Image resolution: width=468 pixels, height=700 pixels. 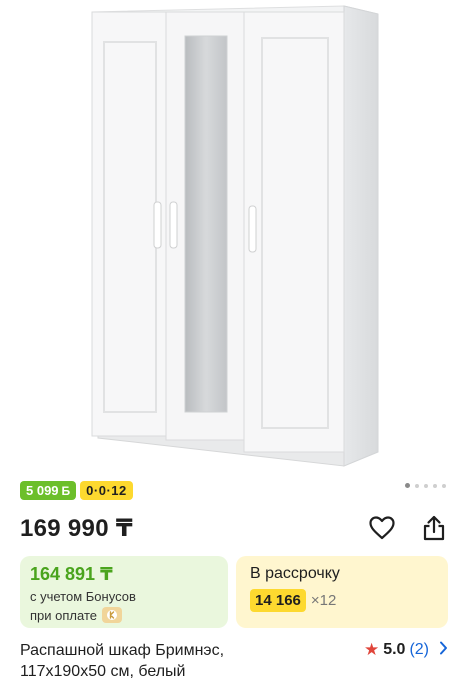 What do you see at coordinates (419, 650) in the screenshot?
I see `review-count: (2)` at bounding box center [419, 650].